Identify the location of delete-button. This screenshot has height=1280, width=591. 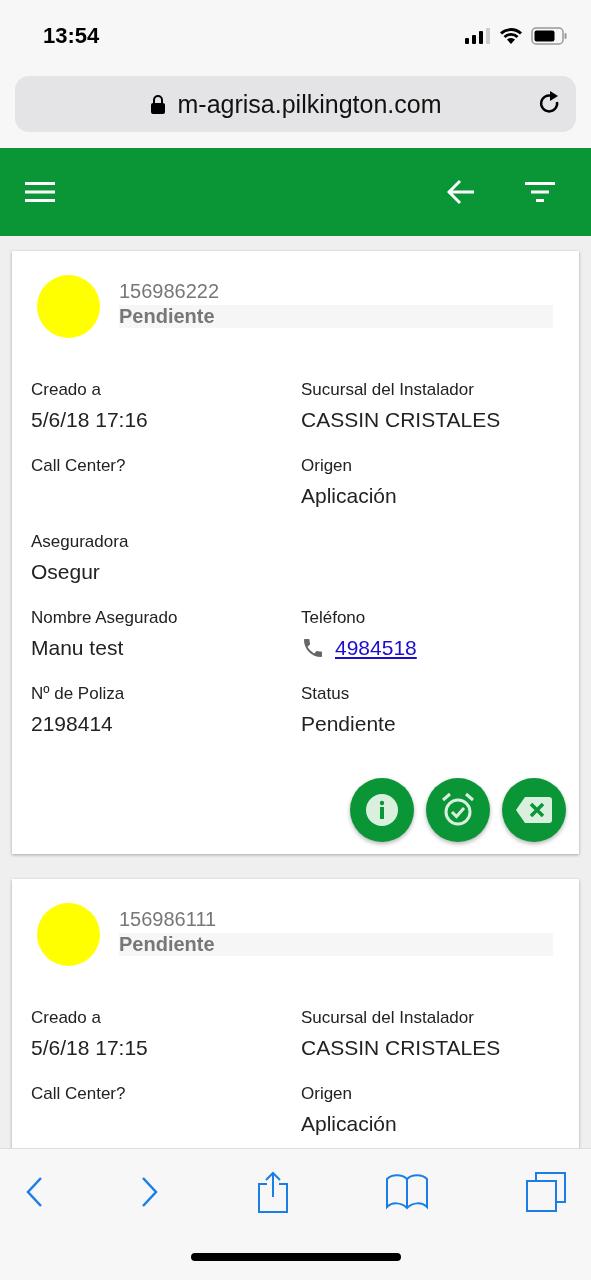
(534, 810).